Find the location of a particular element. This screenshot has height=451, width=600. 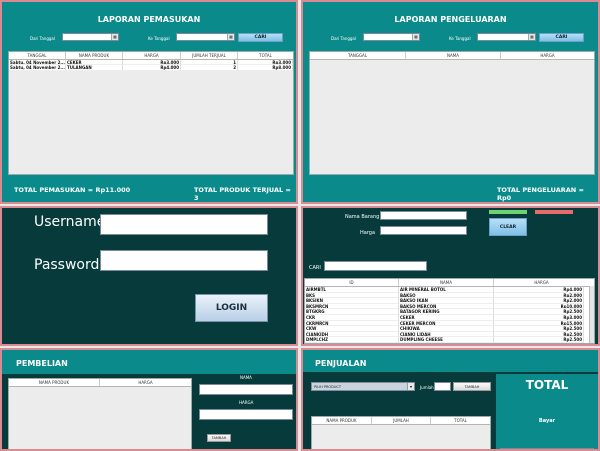

table-header: ID NAMA HARGA is located at coordinates (449, 283).